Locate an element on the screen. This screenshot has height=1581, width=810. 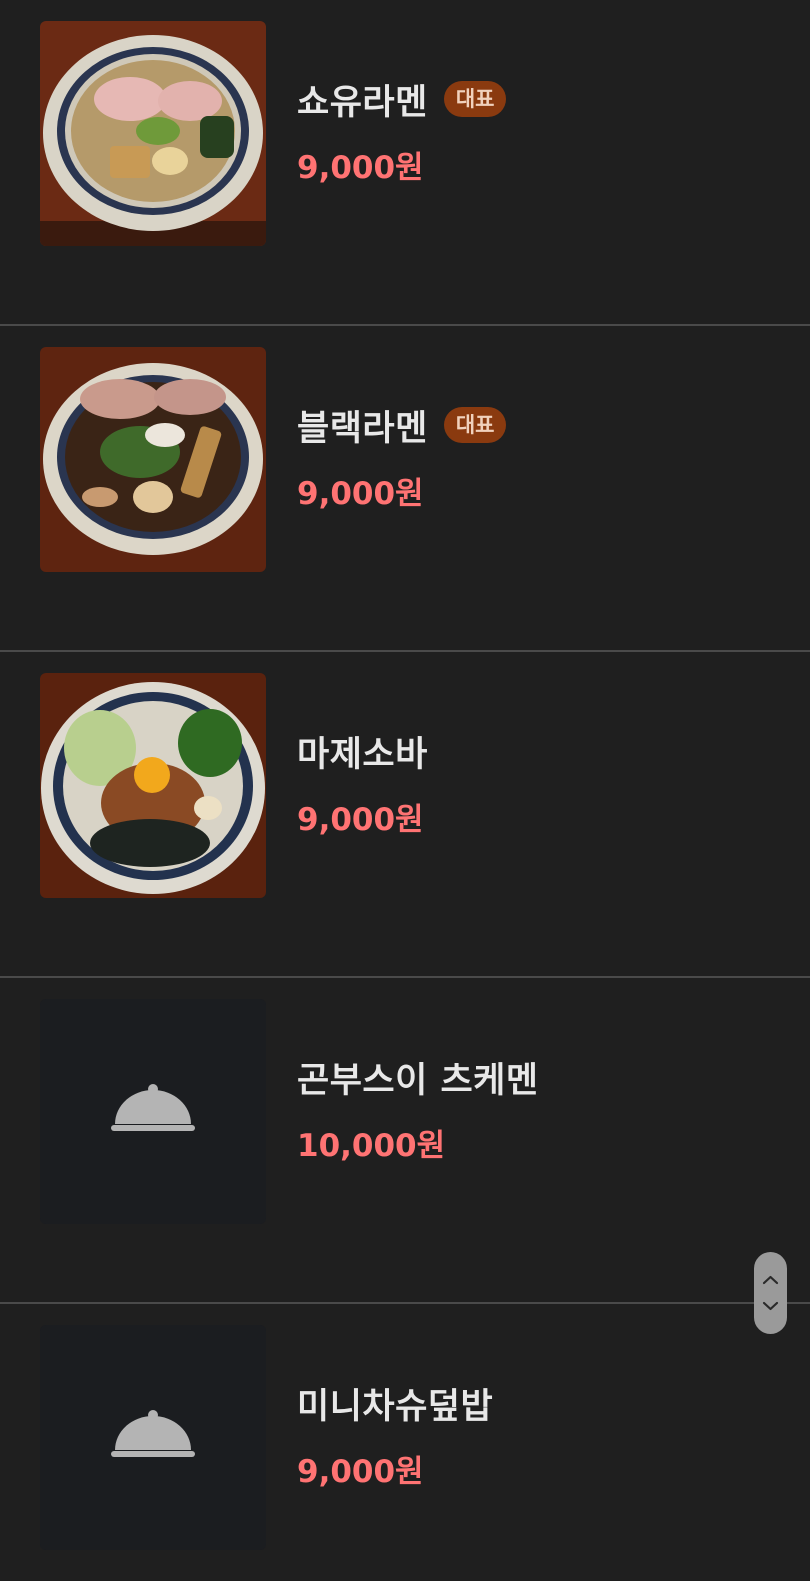
menu-item-name-row: 블랙라멘 대표 is located at coordinates (402, 425).